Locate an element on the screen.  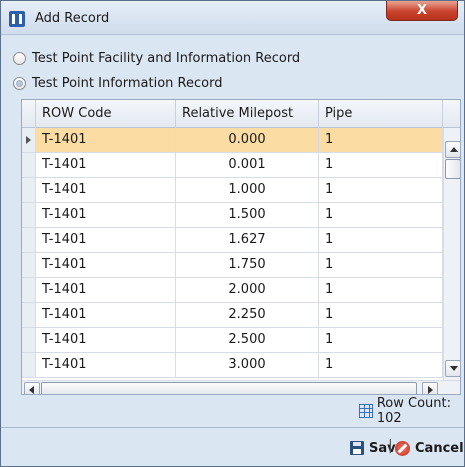
option-label: Test Point Information Record is located at coordinates (127, 83).